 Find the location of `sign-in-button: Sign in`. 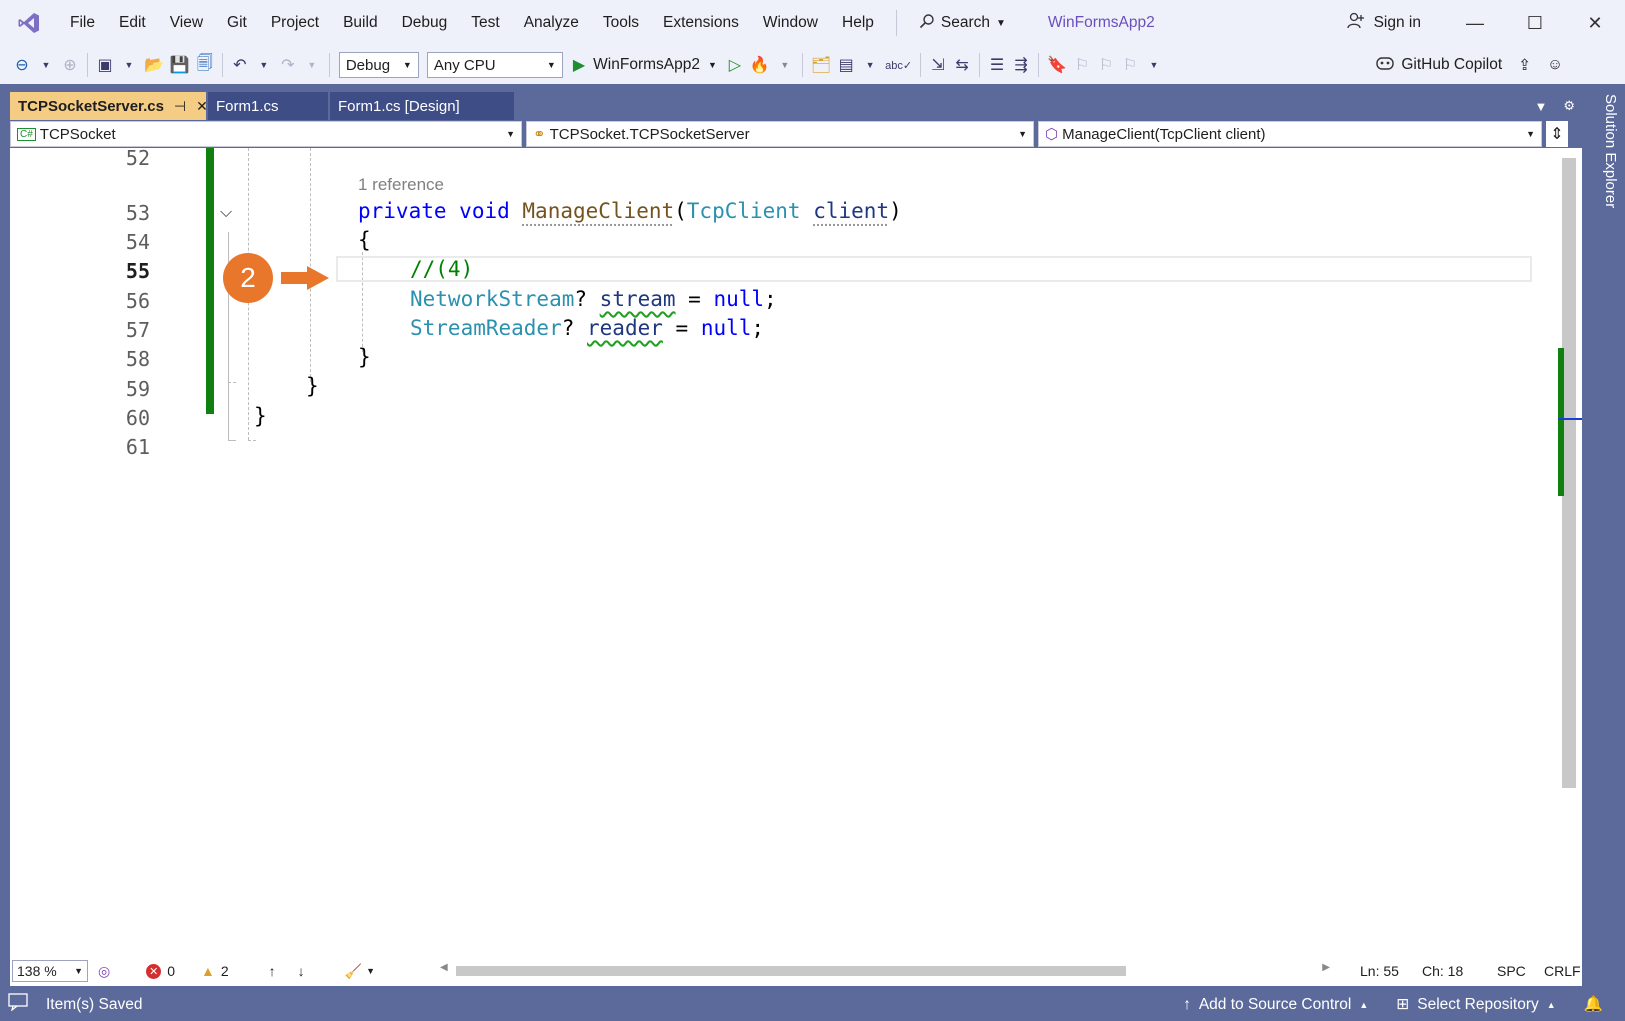

sign-in-button: Sign in is located at coordinates (1383, 23).